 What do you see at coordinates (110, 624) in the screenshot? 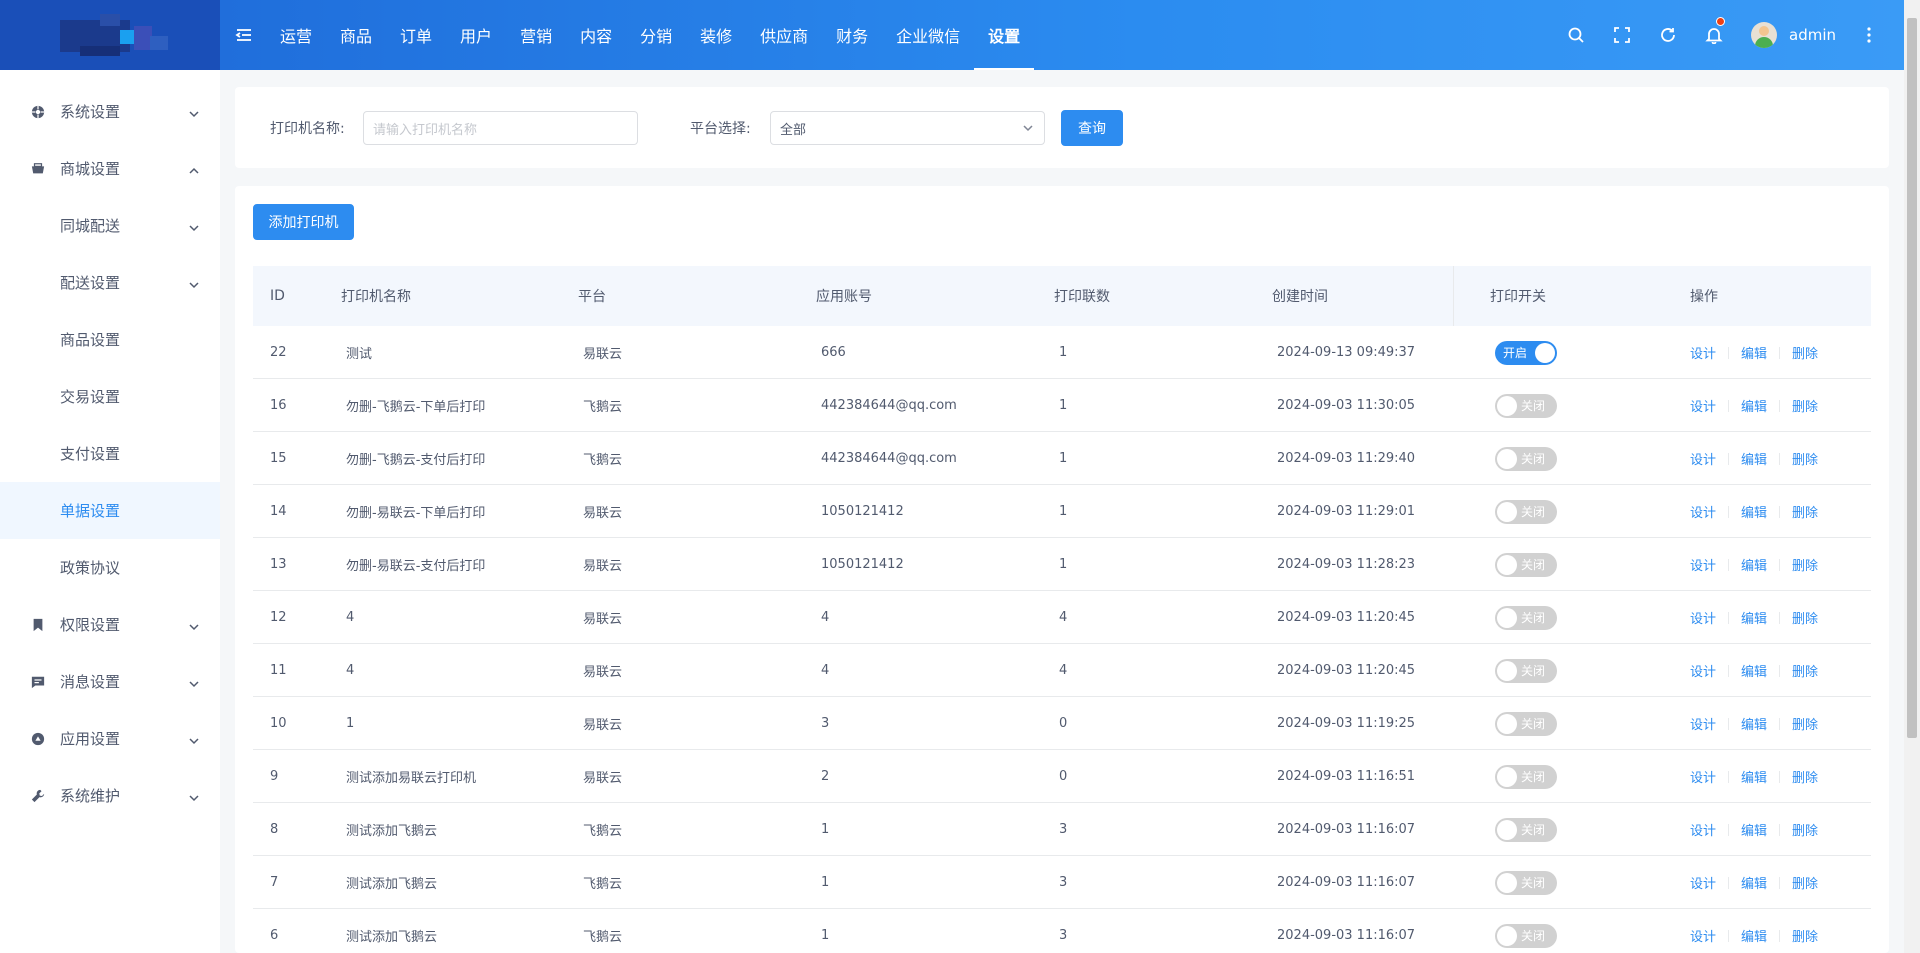
I see `sidebar-item-9: 权限设置` at bounding box center [110, 624].